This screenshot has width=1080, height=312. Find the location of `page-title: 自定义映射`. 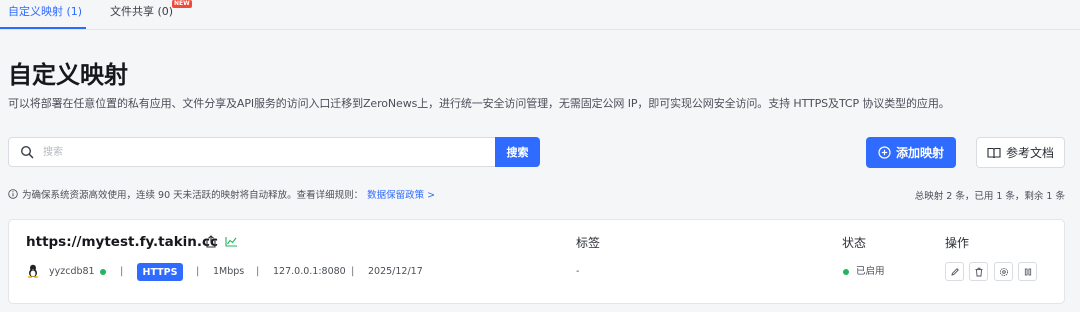

page-title: 自定义映射 is located at coordinates (68, 75).